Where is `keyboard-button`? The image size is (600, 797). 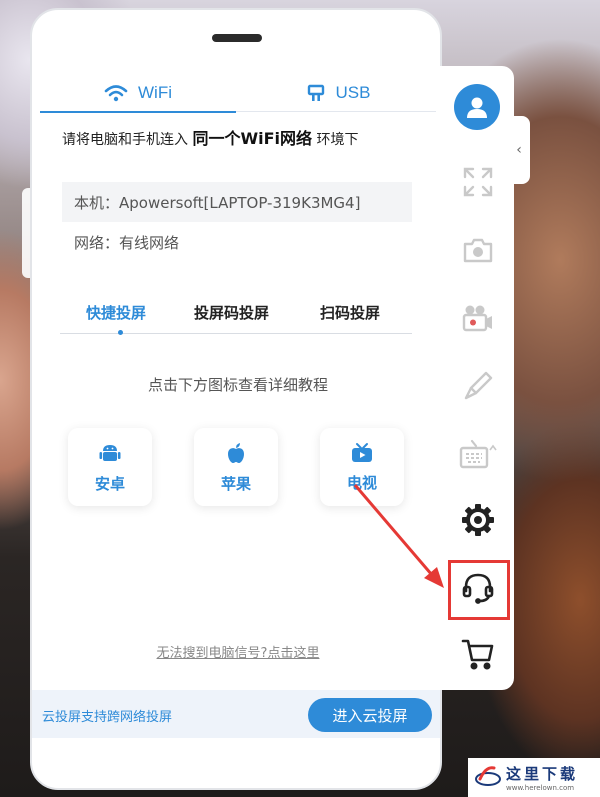 keyboard-button is located at coordinates (478, 454).